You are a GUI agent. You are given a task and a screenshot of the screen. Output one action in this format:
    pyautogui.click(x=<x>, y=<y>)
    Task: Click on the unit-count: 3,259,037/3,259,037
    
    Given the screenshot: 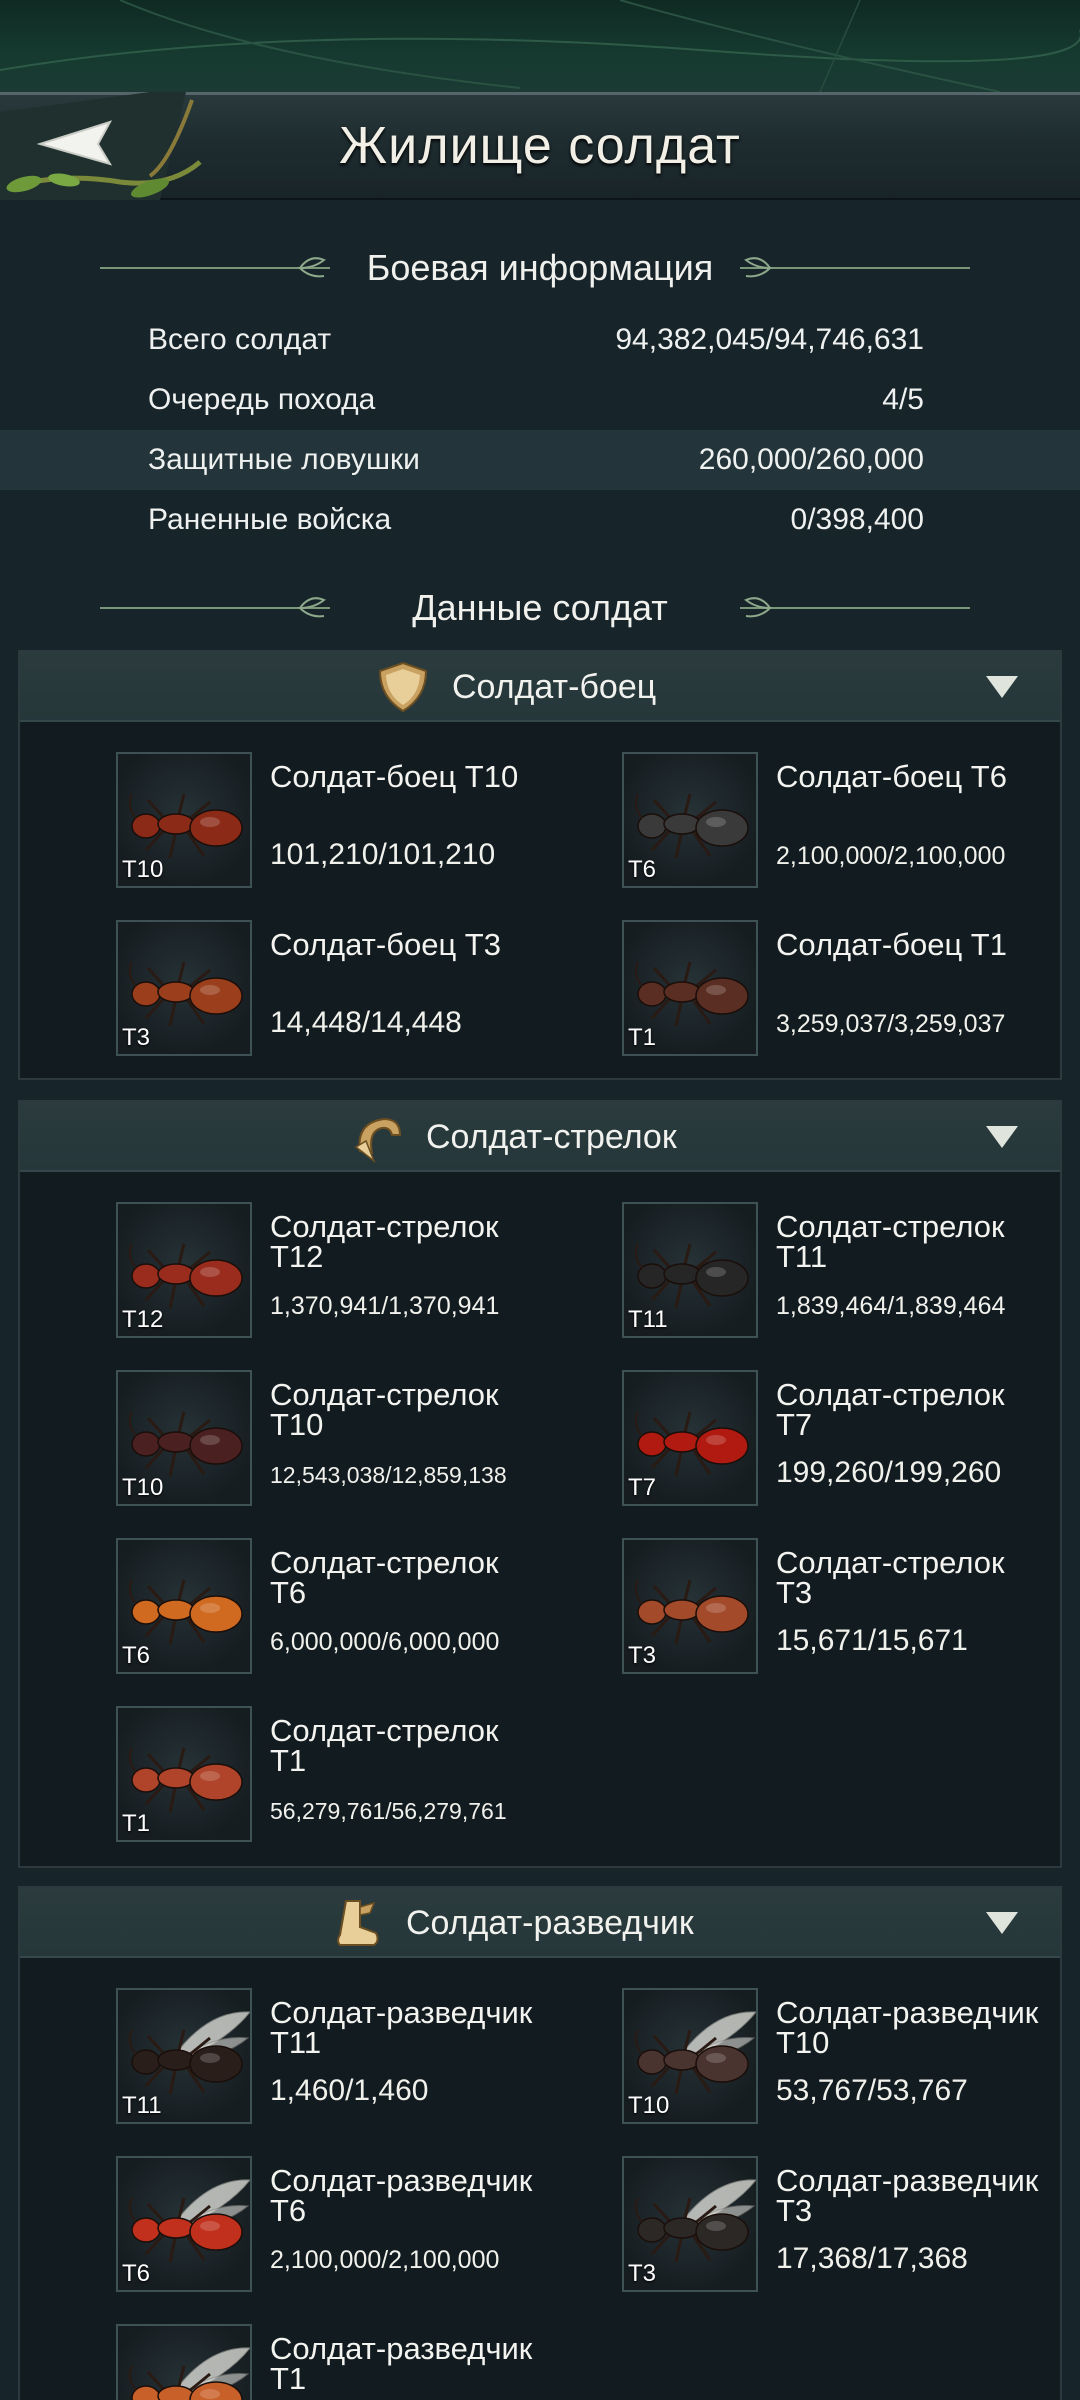 What is the action you would take?
    pyautogui.click(x=891, y=1024)
    